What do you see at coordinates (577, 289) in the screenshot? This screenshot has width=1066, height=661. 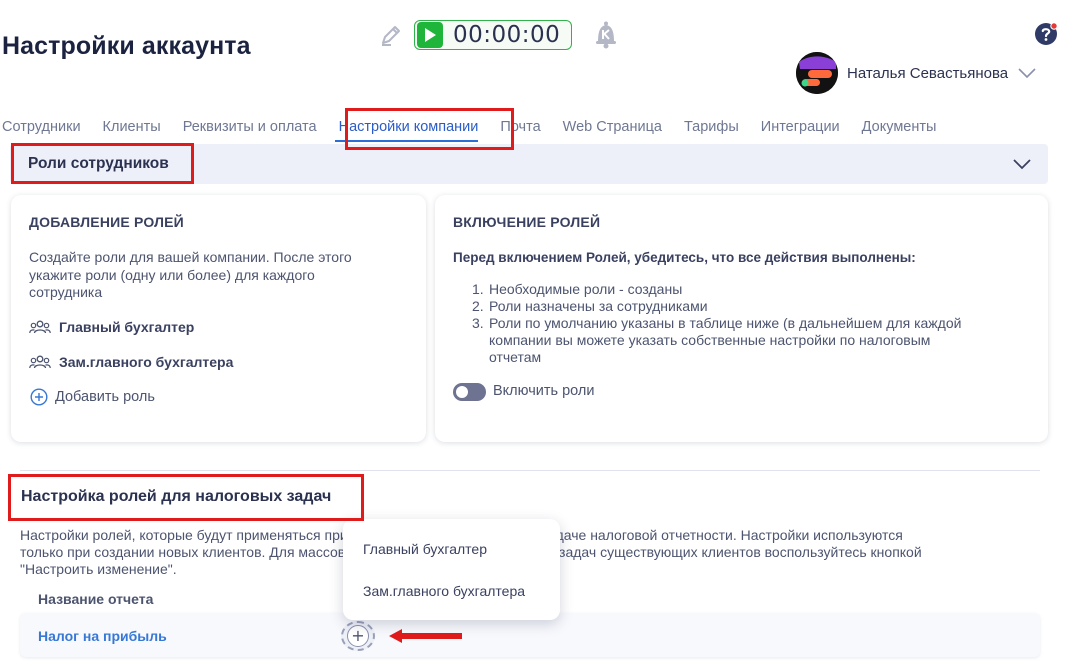 I see `step-item: 1. Необходимые роли - созданы` at bounding box center [577, 289].